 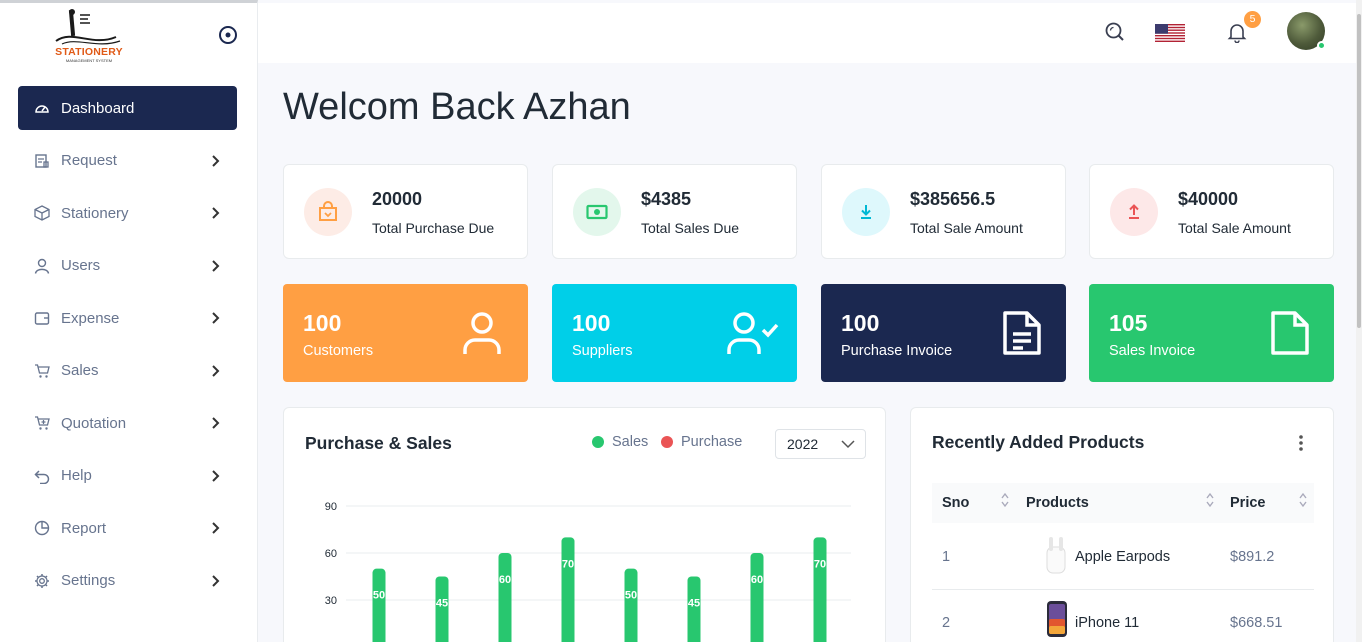 I want to click on bar-data-label: 70, so click(x=820, y=564).